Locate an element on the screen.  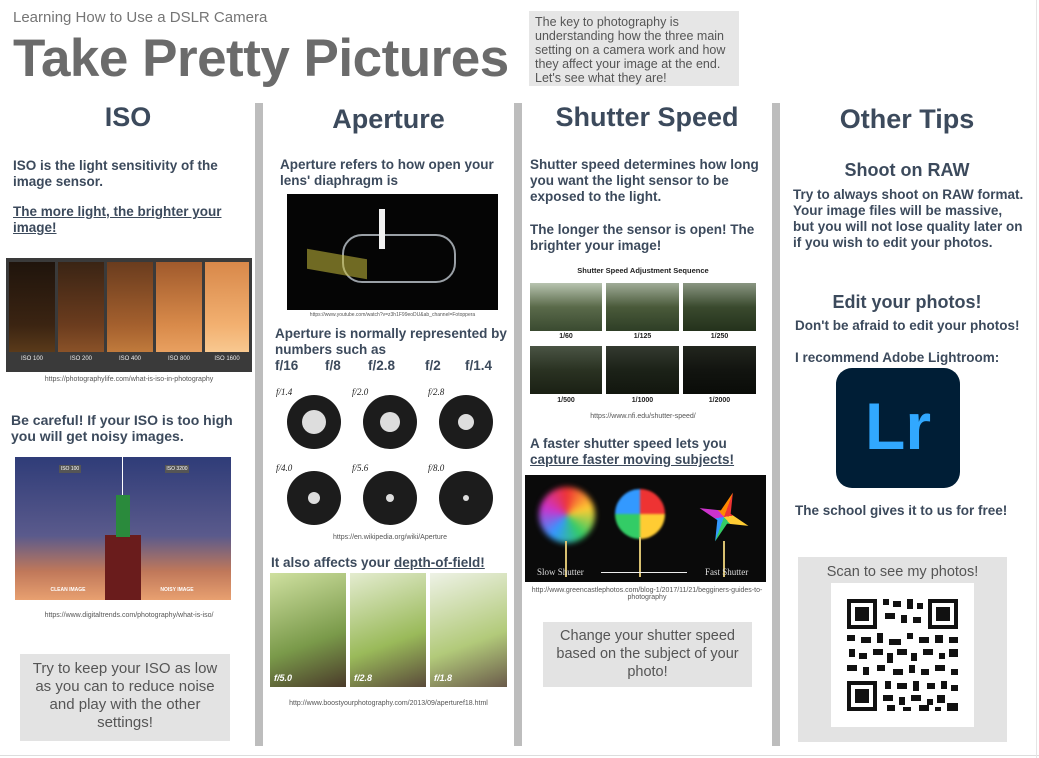
tips-heading: Other Tips is located at coordinates (907, 119).